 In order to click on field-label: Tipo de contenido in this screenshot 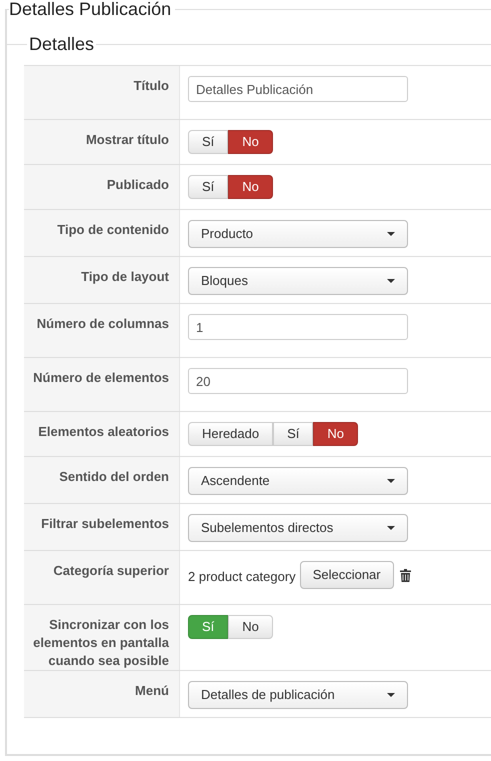, I will do `click(112, 230)`.